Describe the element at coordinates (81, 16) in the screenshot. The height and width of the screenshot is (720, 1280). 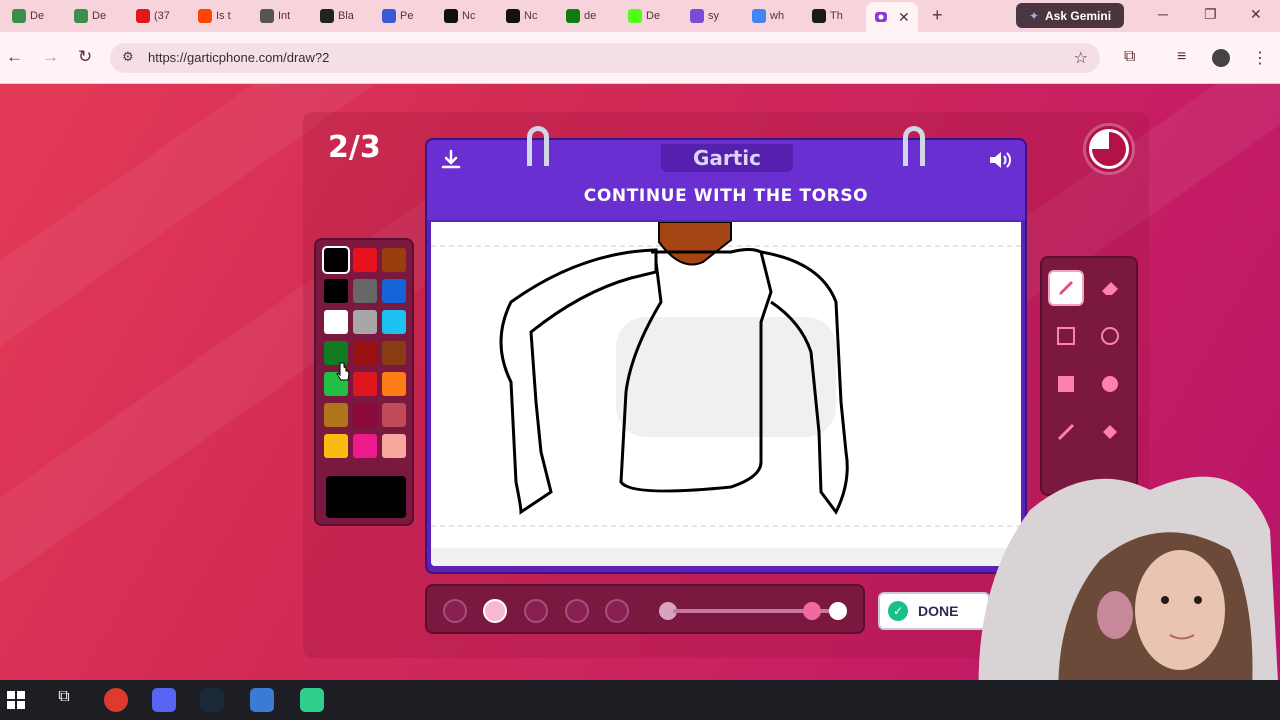
I see `drive-icon` at that location.